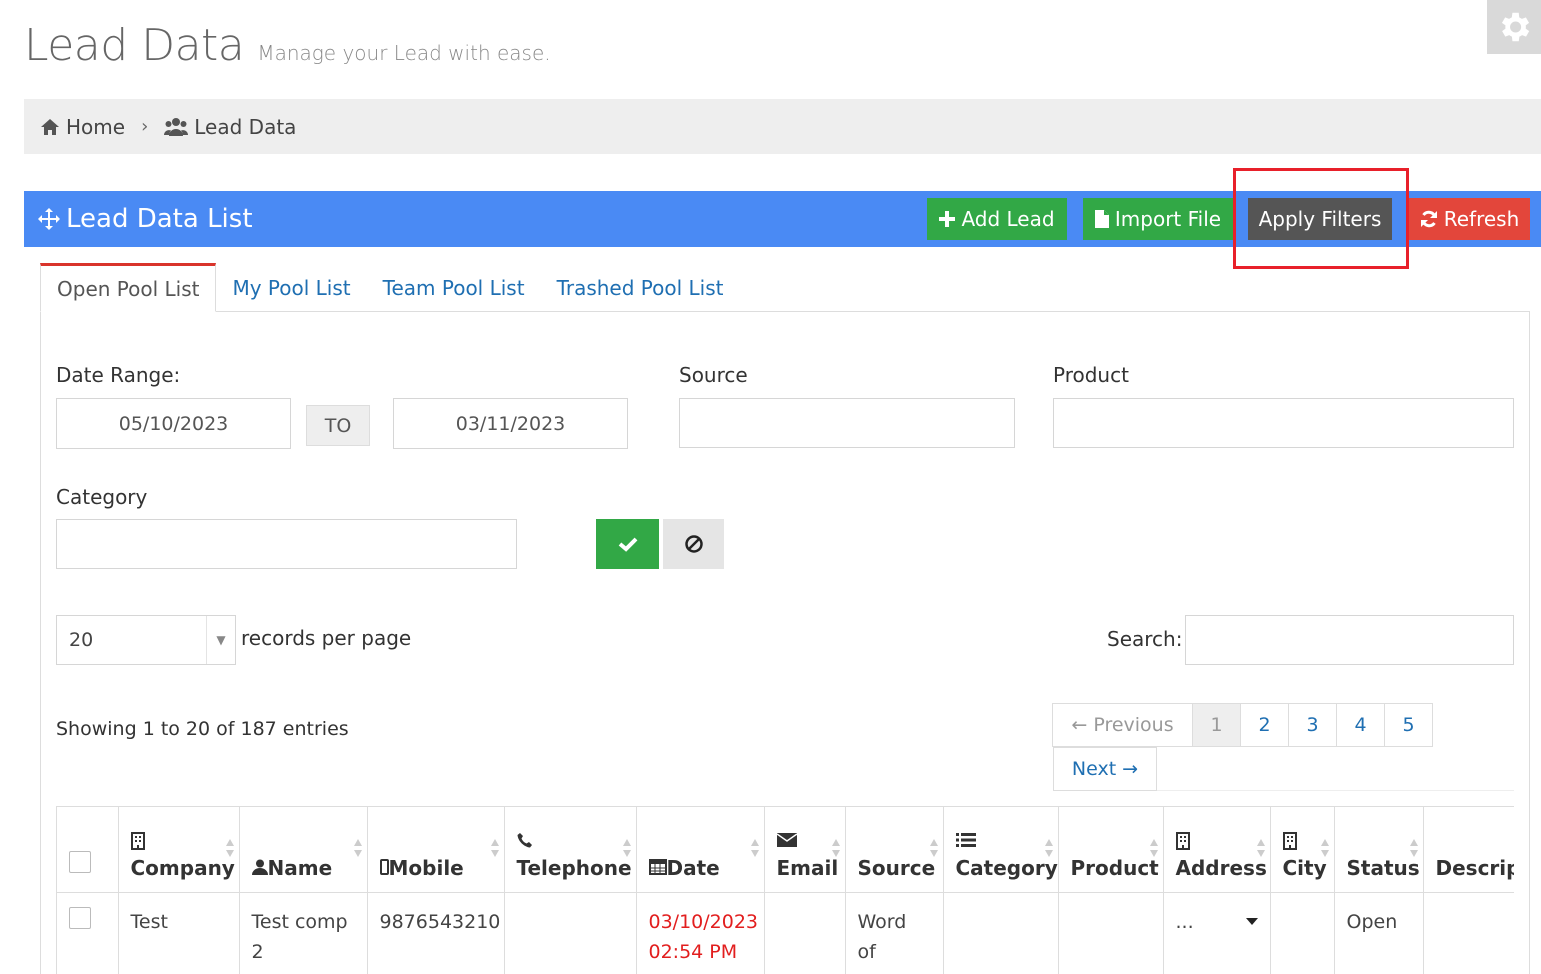  Describe the element at coordinates (300, 867) in the screenshot. I see `column-label: Name` at that location.